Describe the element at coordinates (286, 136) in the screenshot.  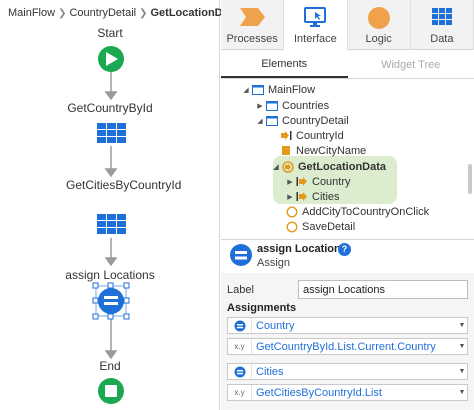
I see `input-parameter-icon` at that location.